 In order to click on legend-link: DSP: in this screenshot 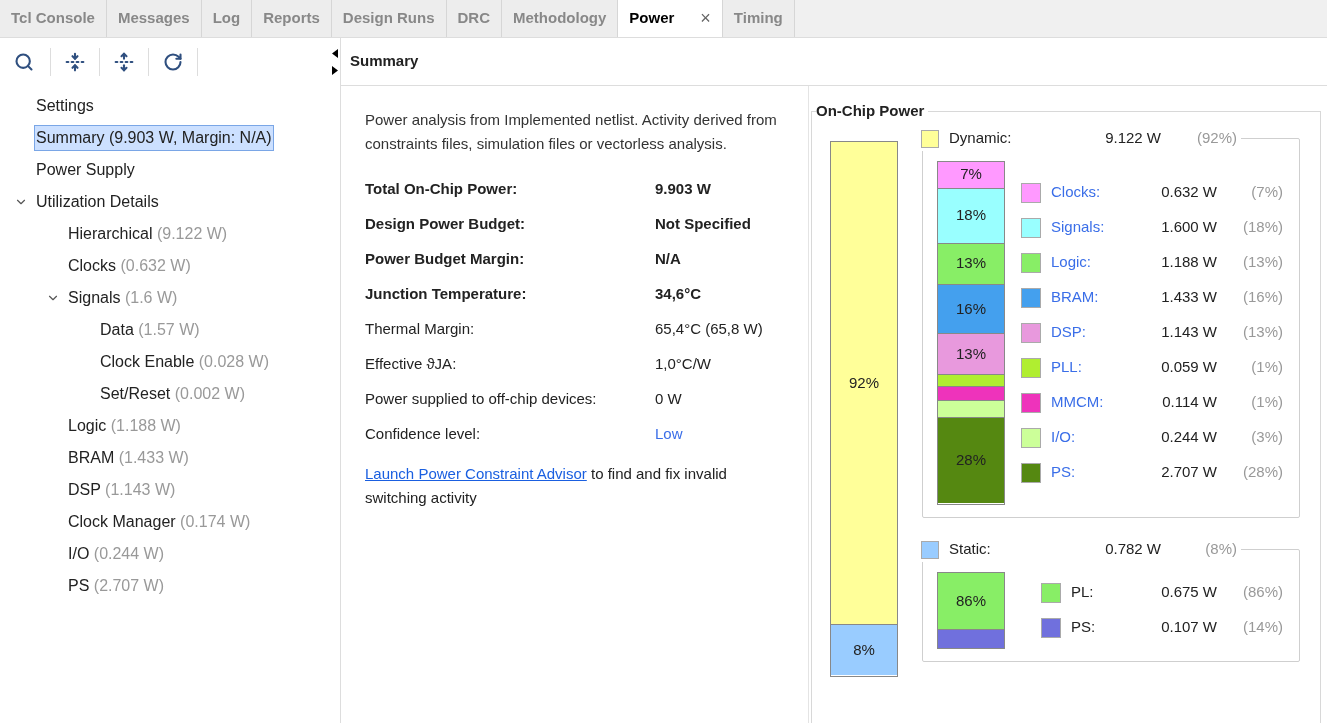, I will do `click(1091, 332)`.